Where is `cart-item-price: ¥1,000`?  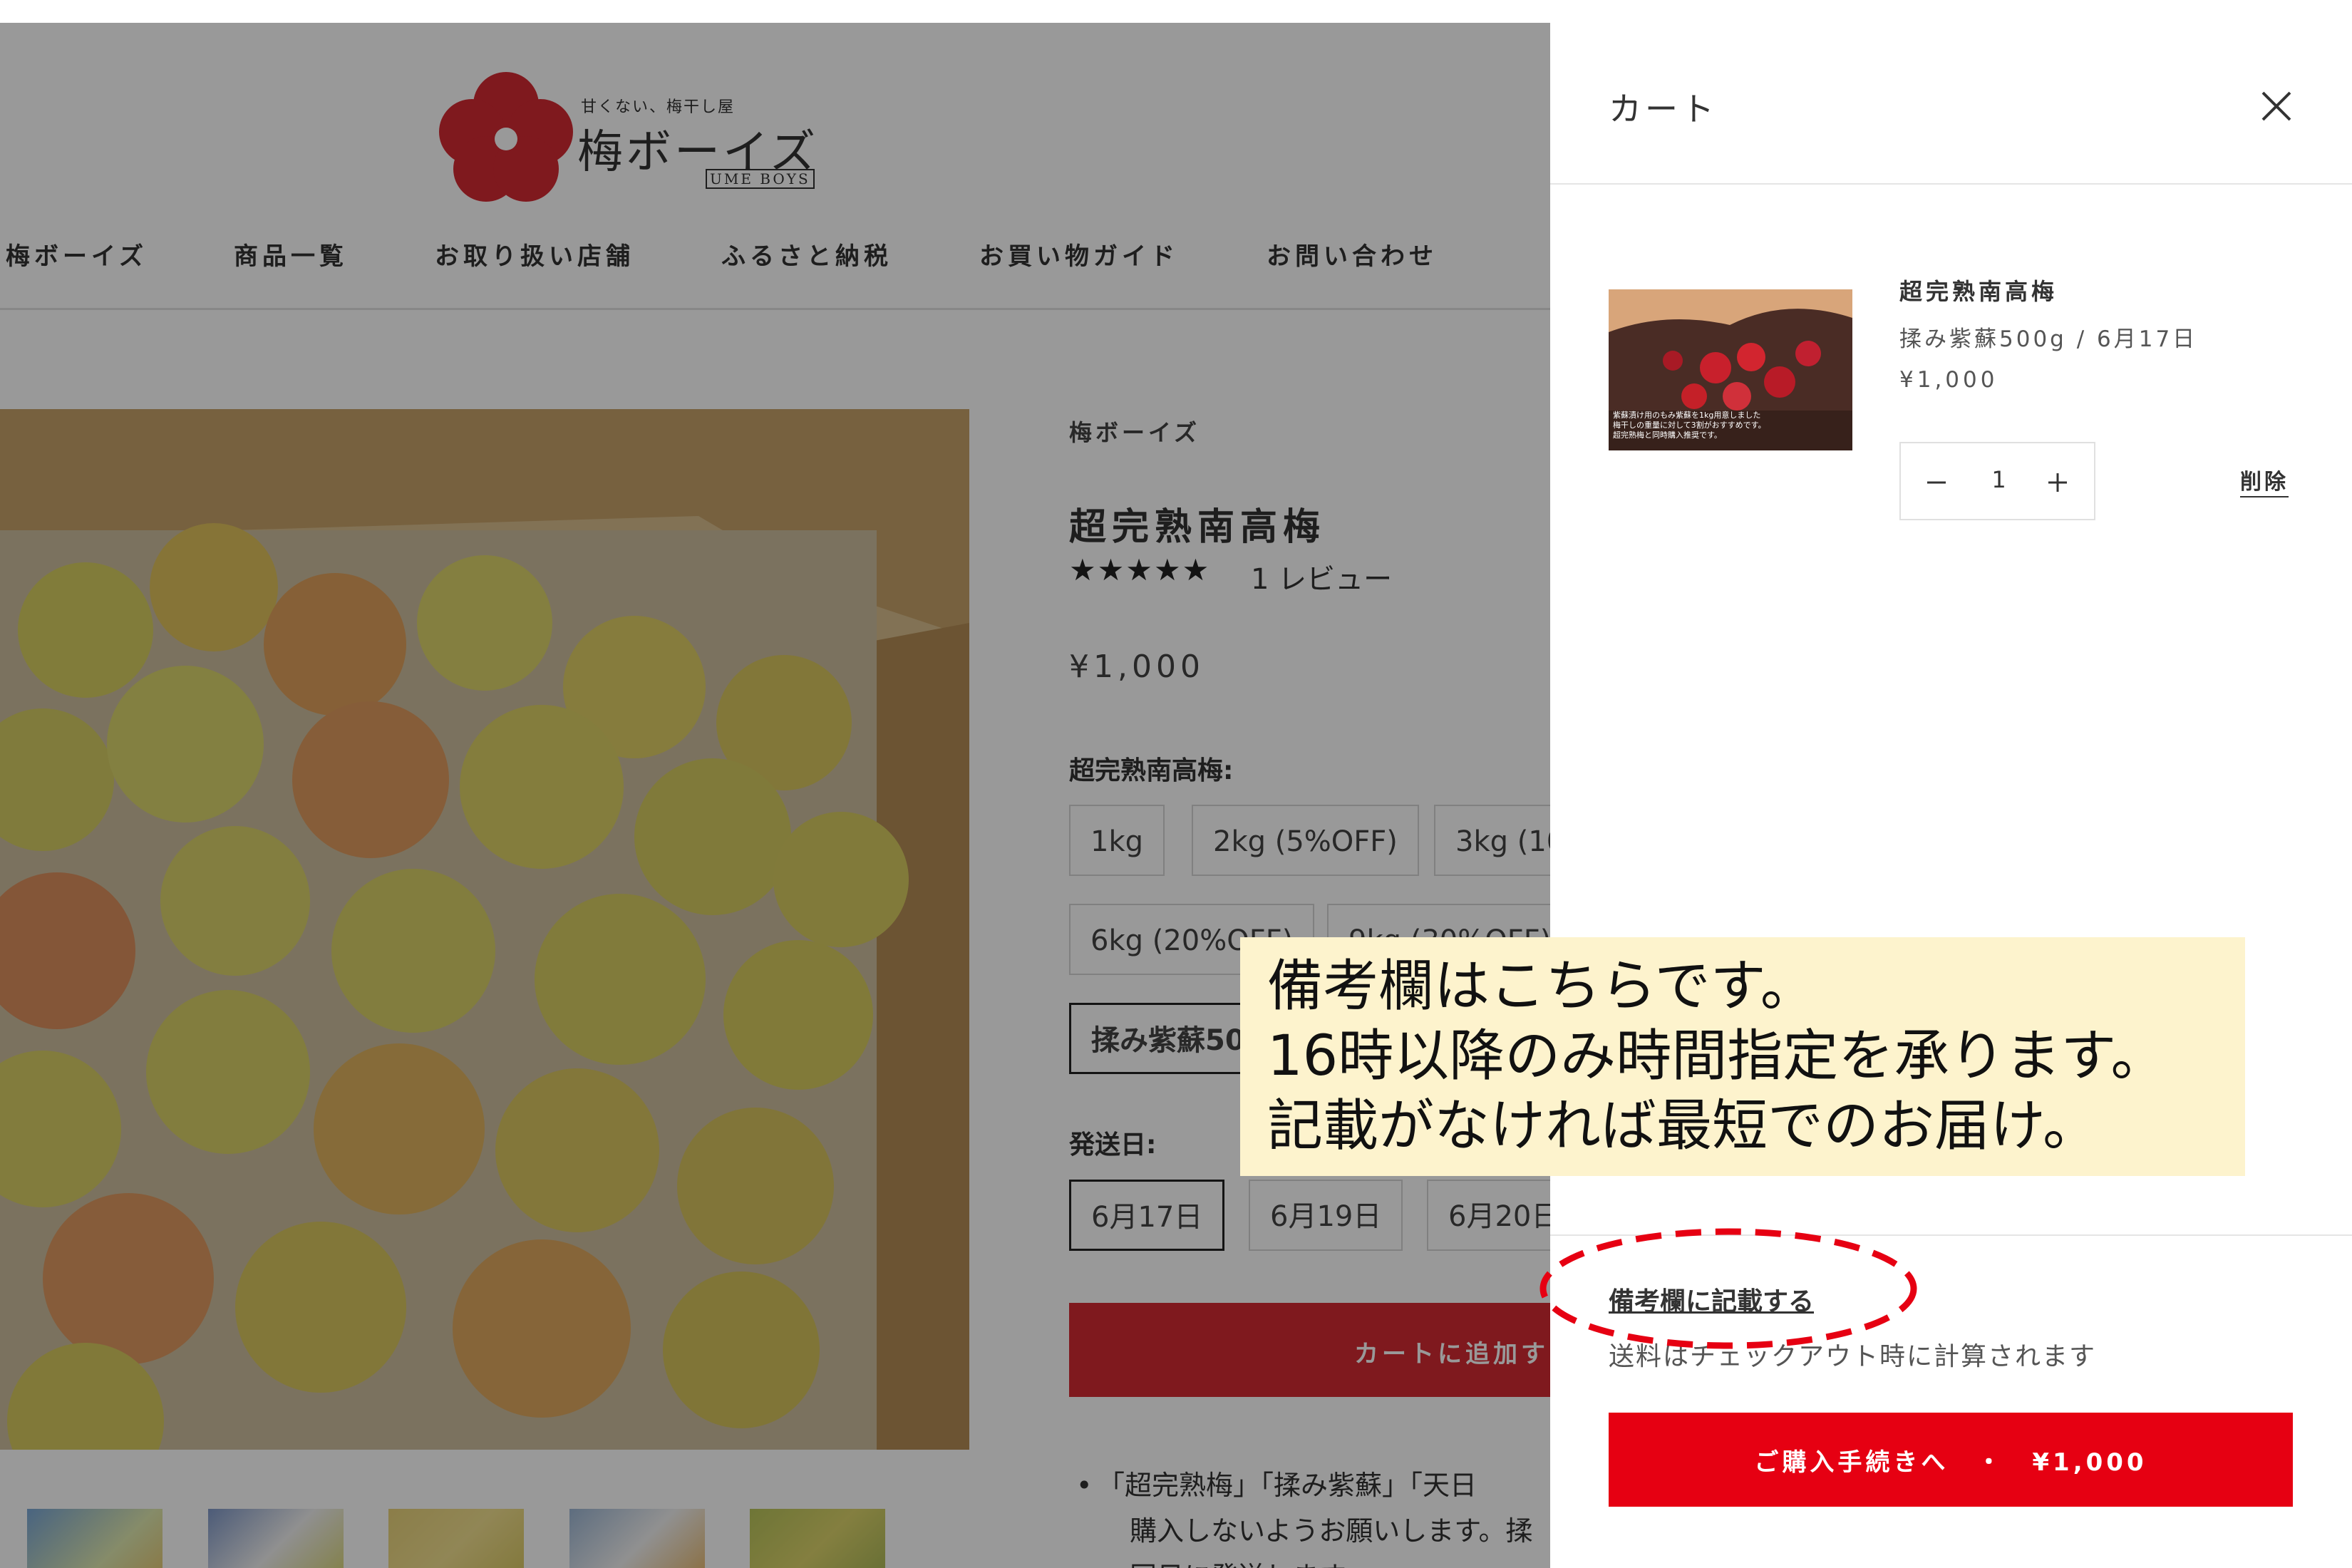
cart-item-price: ¥1,000 is located at coordinates (1948, 380).